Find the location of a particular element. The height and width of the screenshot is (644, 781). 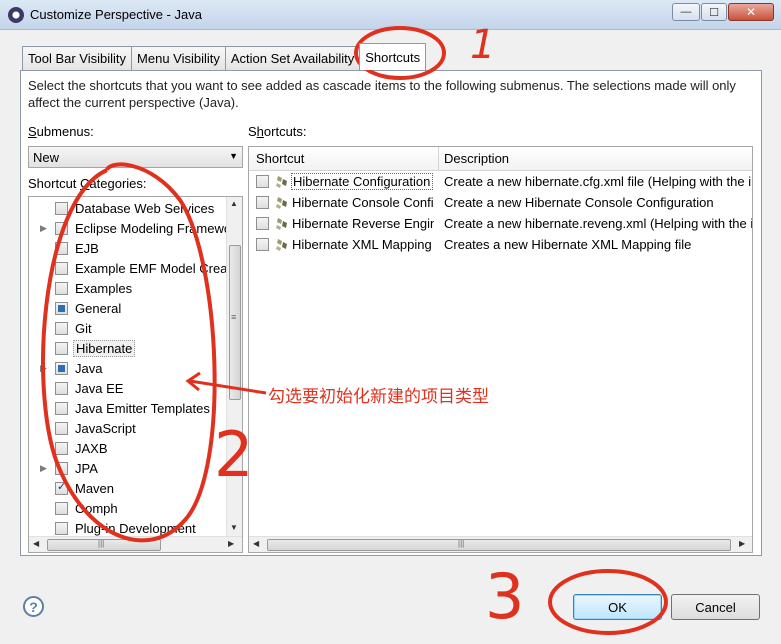

scroll-down-arrow-icon: ▼ is located at coordinates (234, 527).